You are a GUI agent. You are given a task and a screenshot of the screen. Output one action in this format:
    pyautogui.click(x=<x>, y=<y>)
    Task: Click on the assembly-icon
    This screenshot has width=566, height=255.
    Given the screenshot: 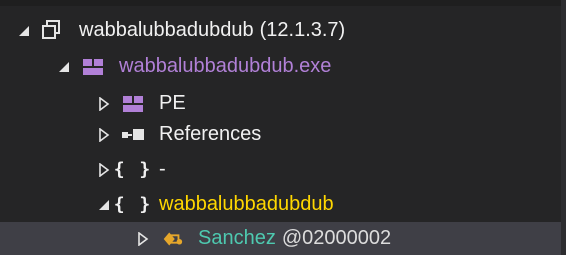 What is the action you would take?
    pyautogui.click(x=53, y=30)
    